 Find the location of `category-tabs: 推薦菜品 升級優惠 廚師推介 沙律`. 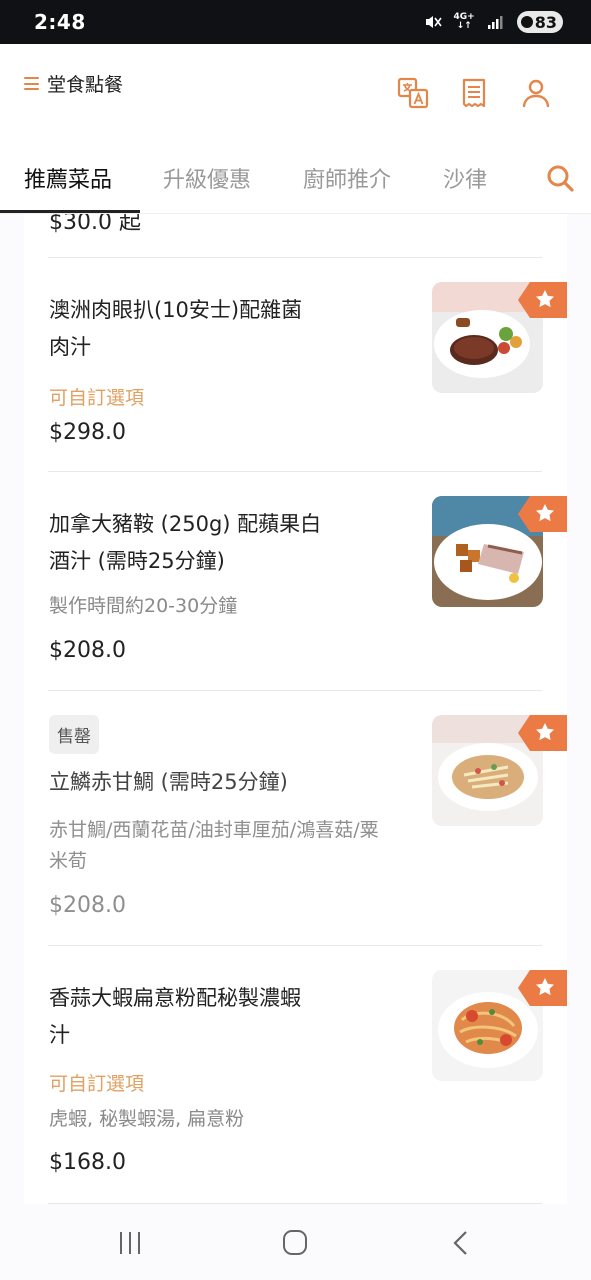

category-tabs: 推薦菜品 升級優惠 廚師推介 沙律 is located at coordinates (295, 178).